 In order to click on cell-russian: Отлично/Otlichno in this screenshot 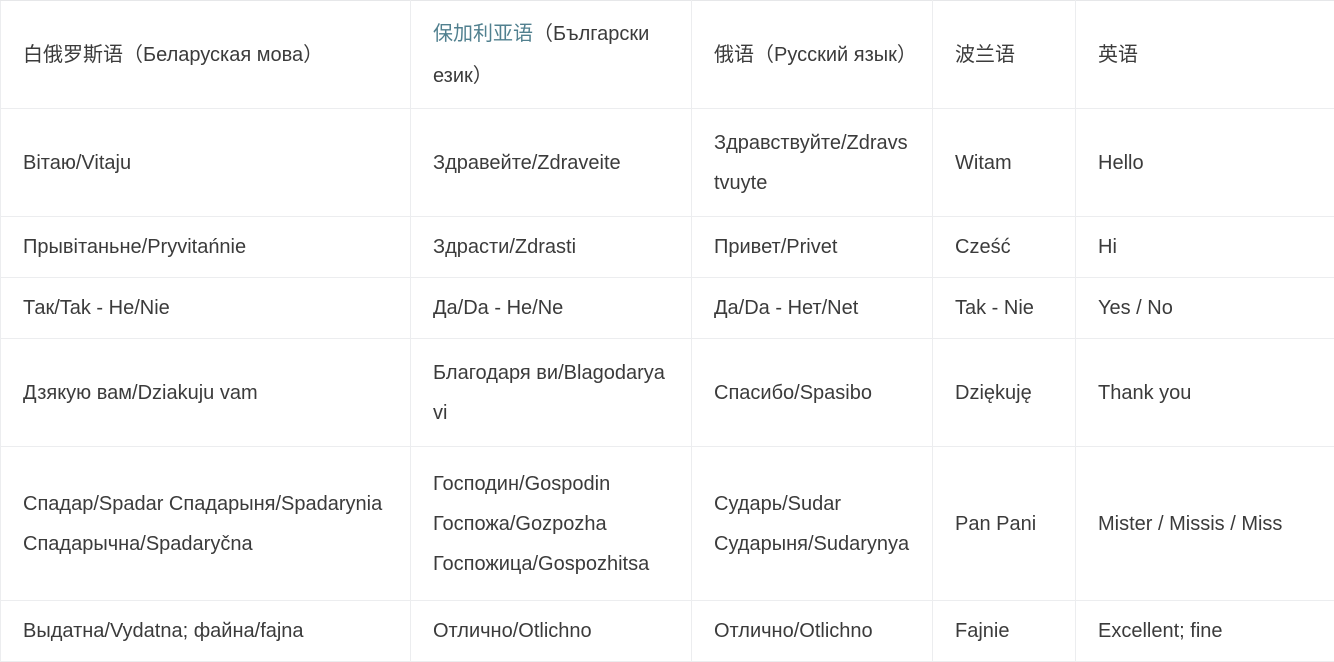, I will do `click(812, 631)`.